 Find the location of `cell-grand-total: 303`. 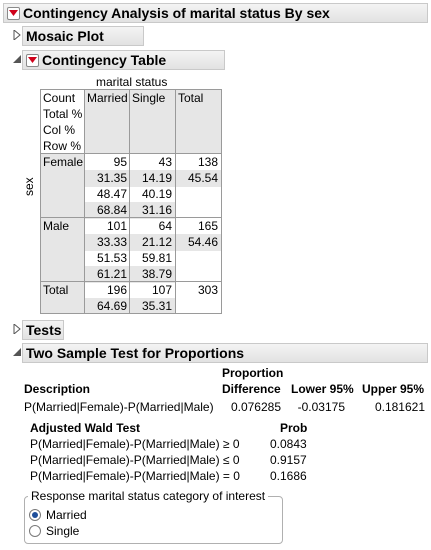

cell-grand-total: 303 is located at coordinates (198, 297).